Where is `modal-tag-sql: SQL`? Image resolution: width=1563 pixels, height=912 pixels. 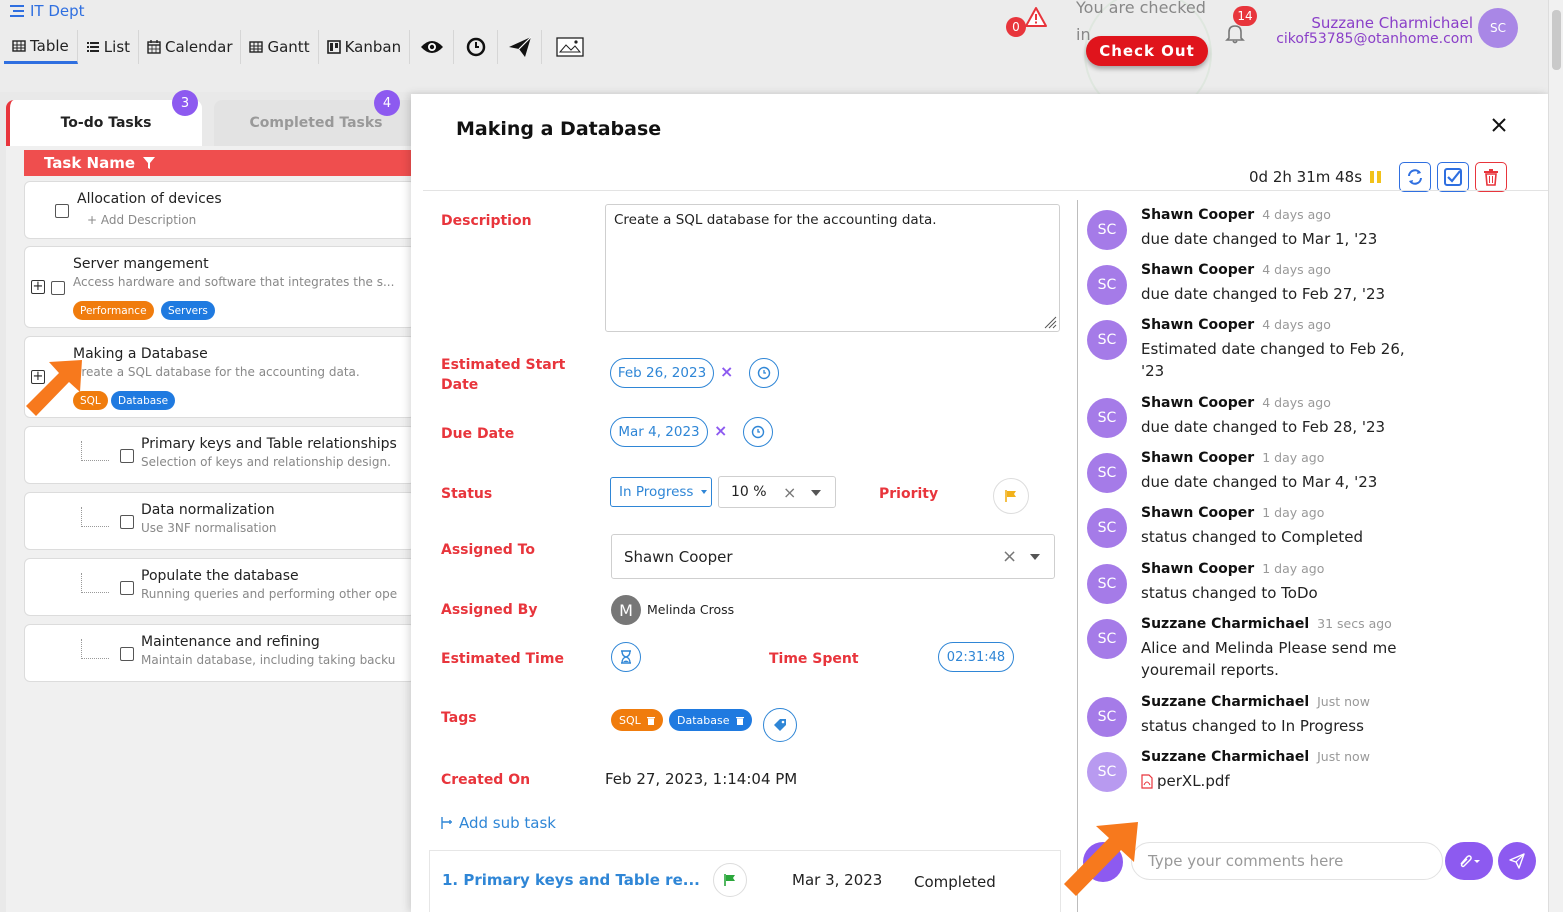
modal-tag-sql: SQL is located at coordinates (637, 720).